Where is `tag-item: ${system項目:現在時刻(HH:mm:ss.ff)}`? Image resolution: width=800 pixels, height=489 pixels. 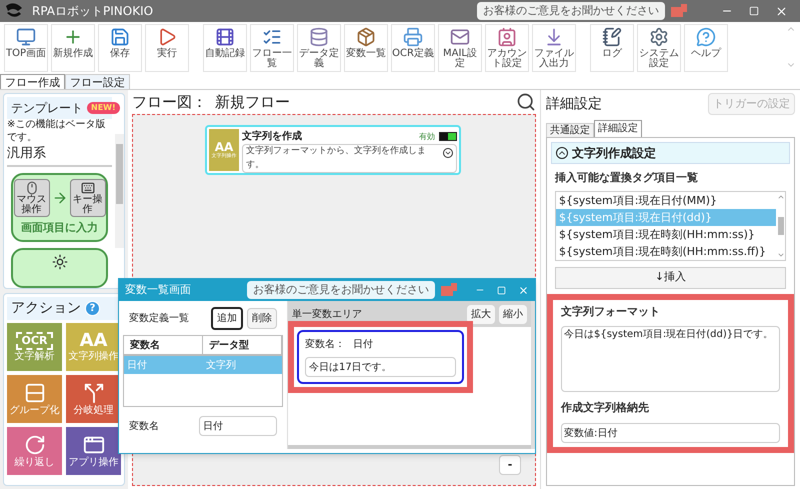 tag-item: ${system項目:現在時刻(HH:mm:ss.ff)} is located at coordinates (666, 251).